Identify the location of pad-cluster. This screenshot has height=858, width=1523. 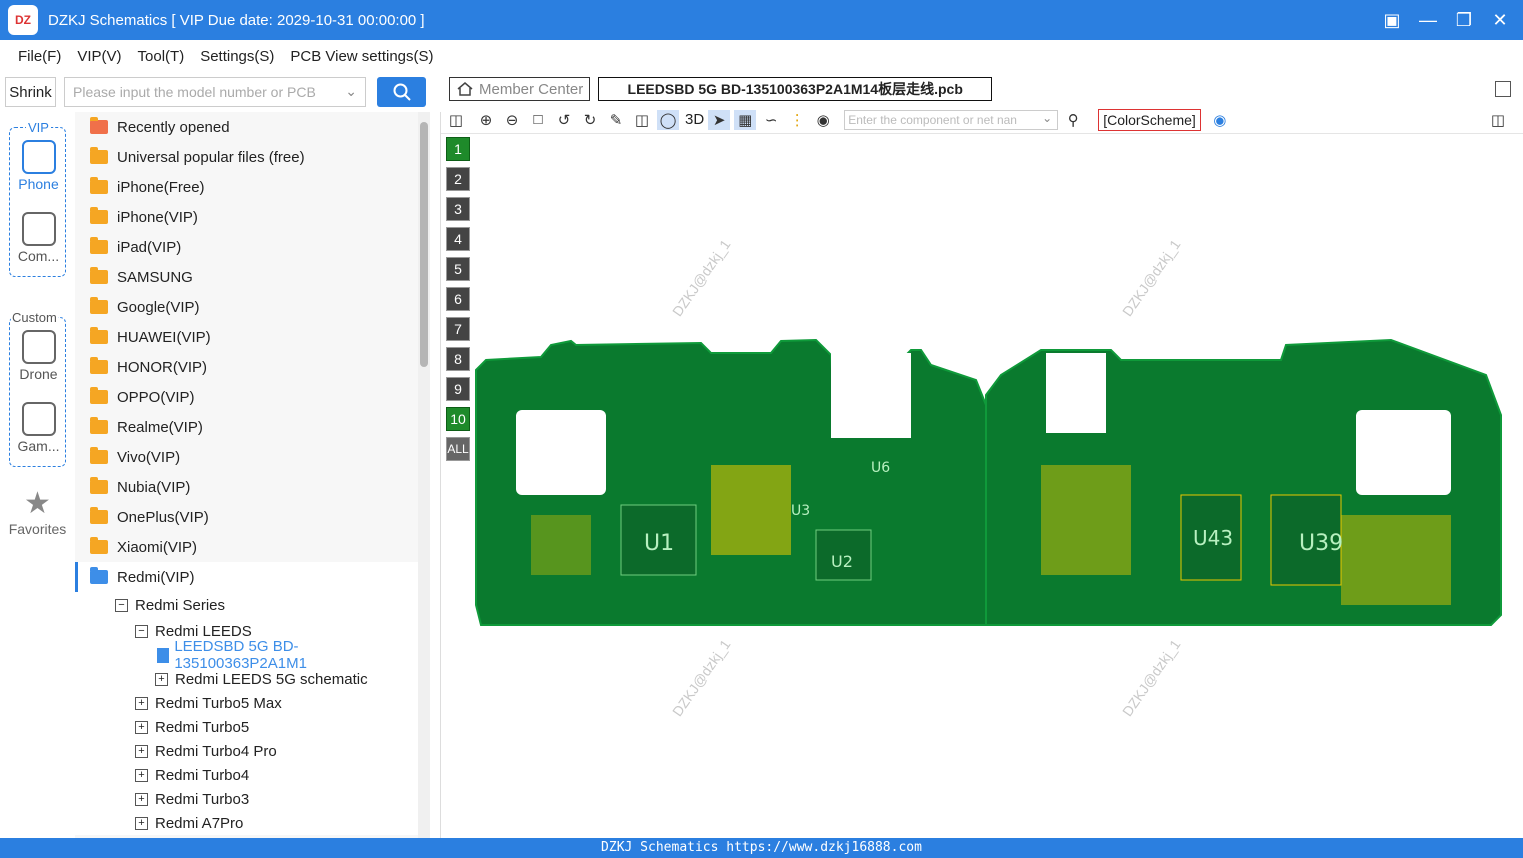
(751, 510).